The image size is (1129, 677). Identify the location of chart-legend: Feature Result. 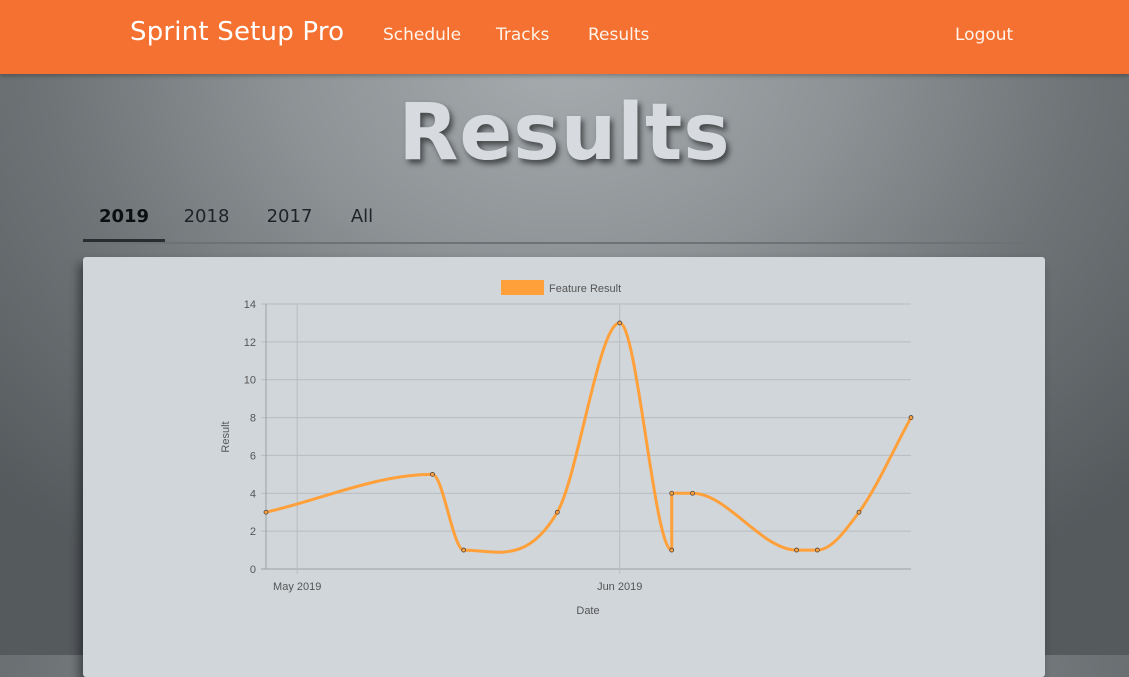
(561, 287).